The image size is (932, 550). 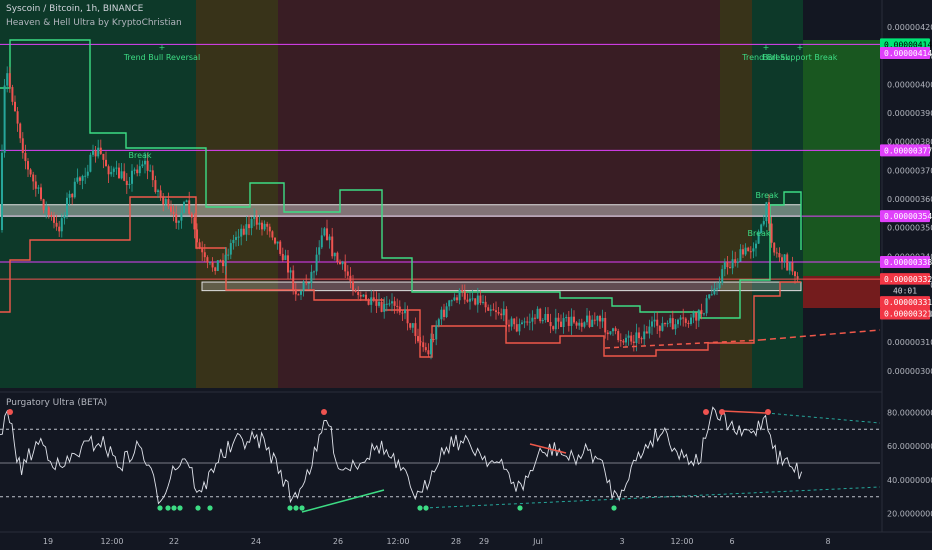 What do you see at coordinates (681, 541) in the screenshot?
I see `time-tick-label: 12:00` at bounding box center [681, 541].